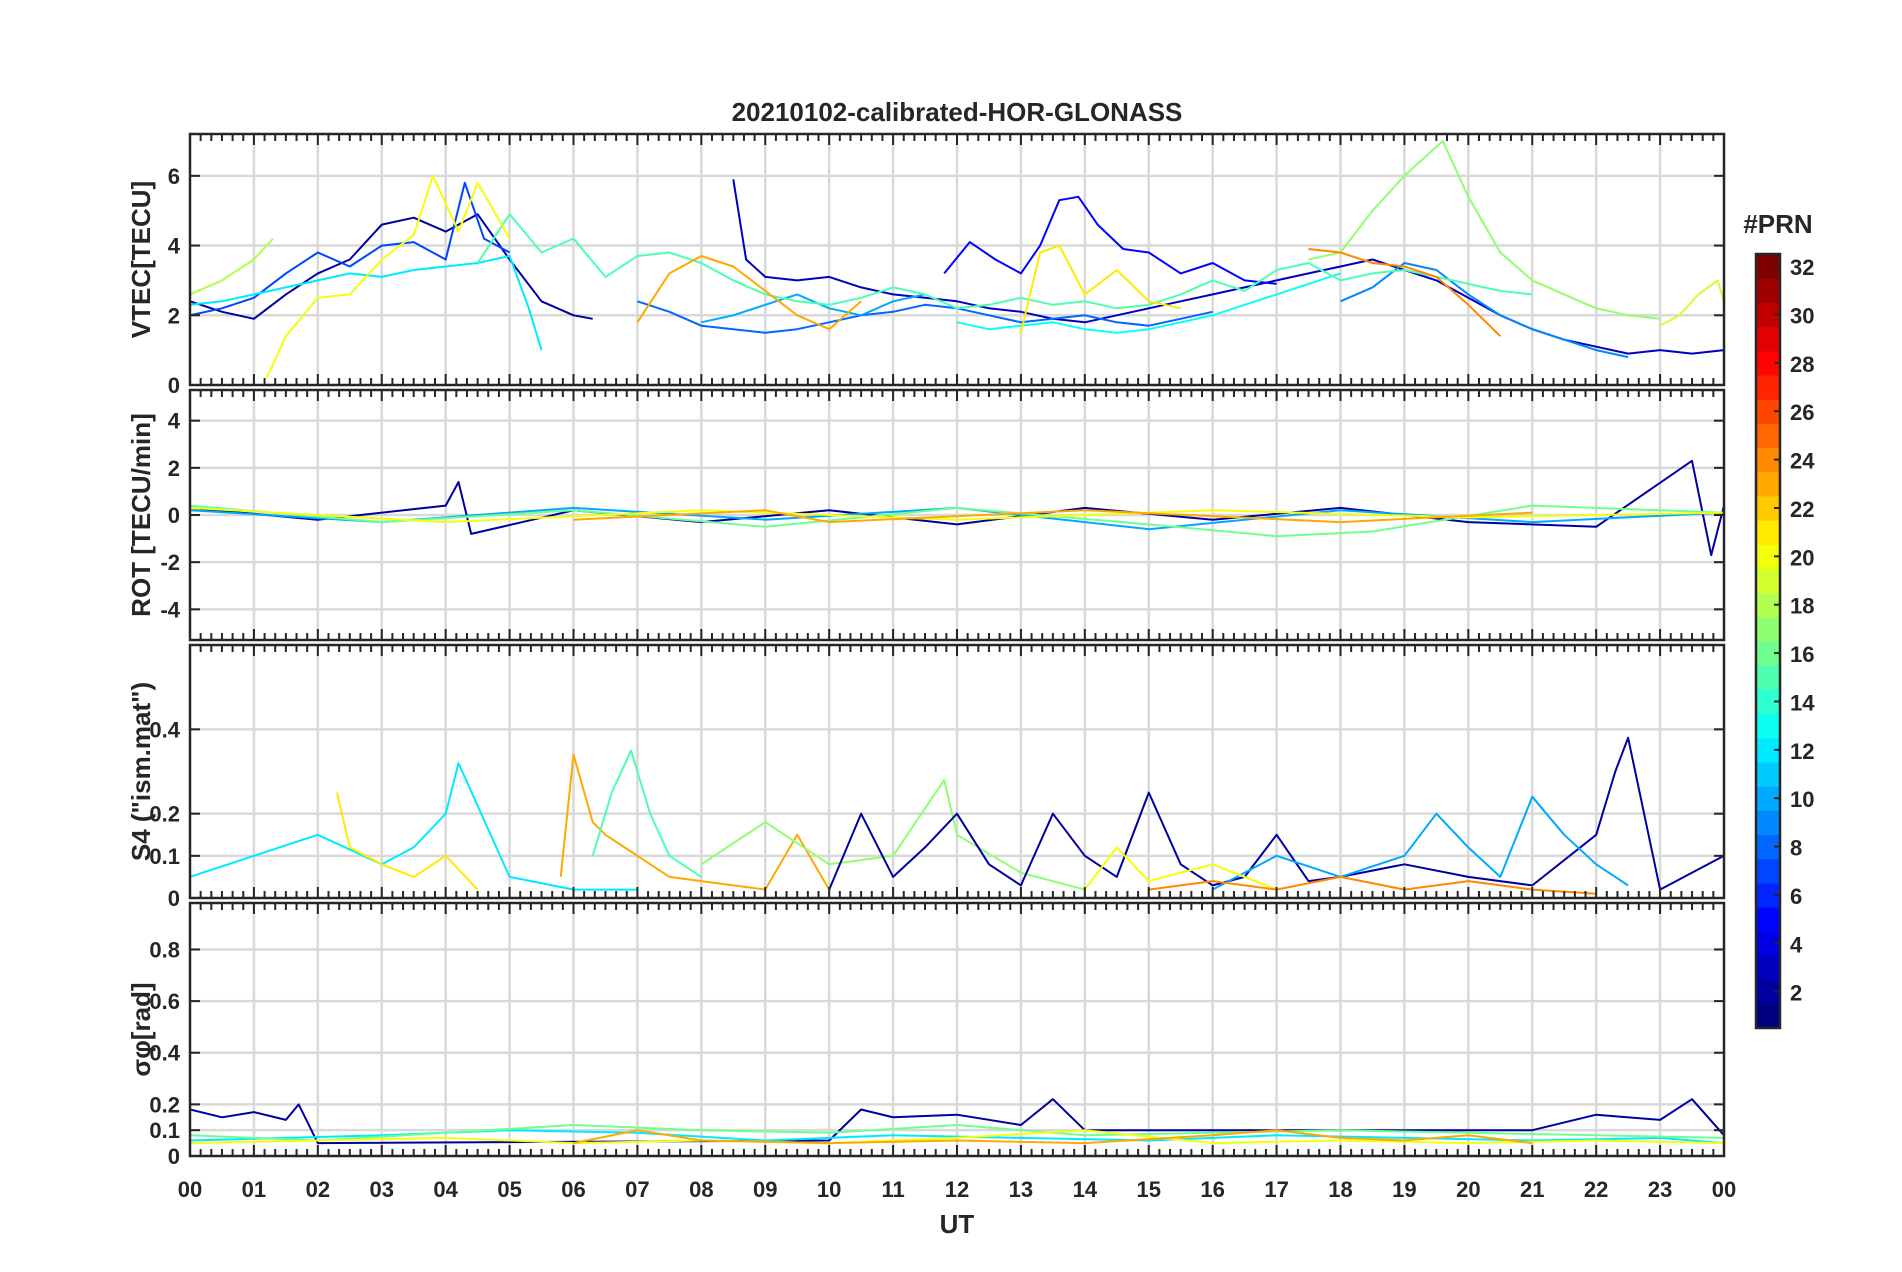 Image resolution: width=1902 pixels, height=1272 pixels. I want to click on y-tick-label: 6, so click(174, 176).